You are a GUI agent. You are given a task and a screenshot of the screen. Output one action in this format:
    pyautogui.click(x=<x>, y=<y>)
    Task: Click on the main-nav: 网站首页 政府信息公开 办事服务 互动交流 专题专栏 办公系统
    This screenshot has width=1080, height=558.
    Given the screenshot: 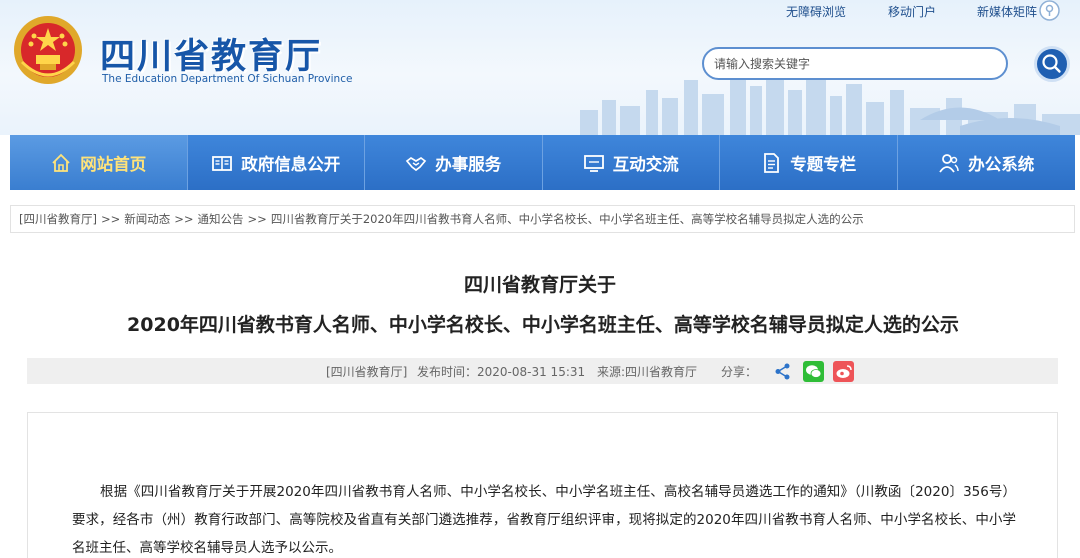 What is the action you would take?
    pyautogui.click(x=542, y=162)
    